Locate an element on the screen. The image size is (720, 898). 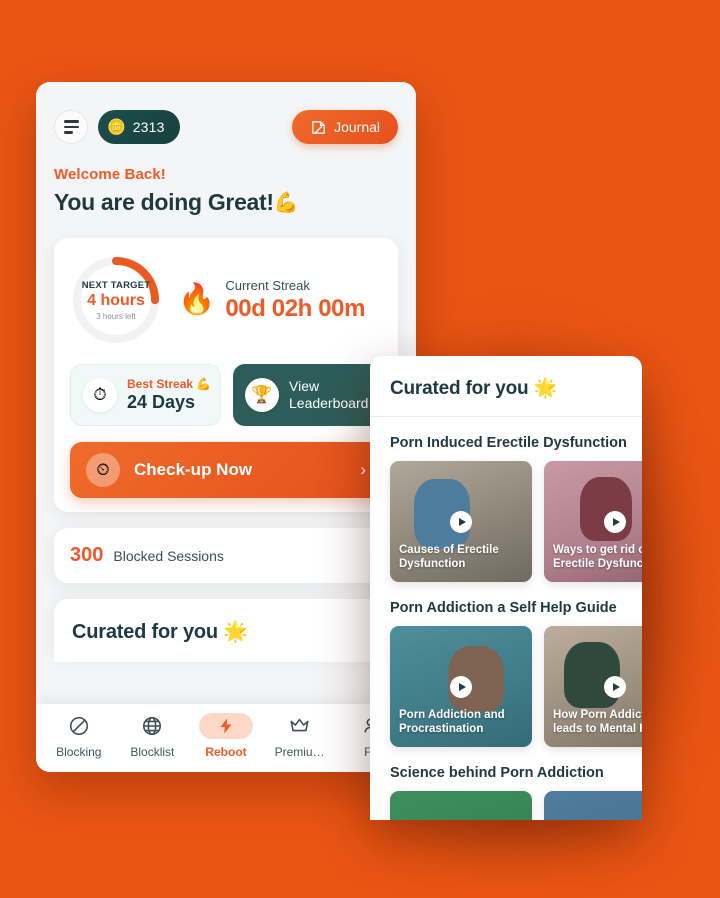
video-card: Causes of Erectile Dysfunction is located at coordinates (461, 521).